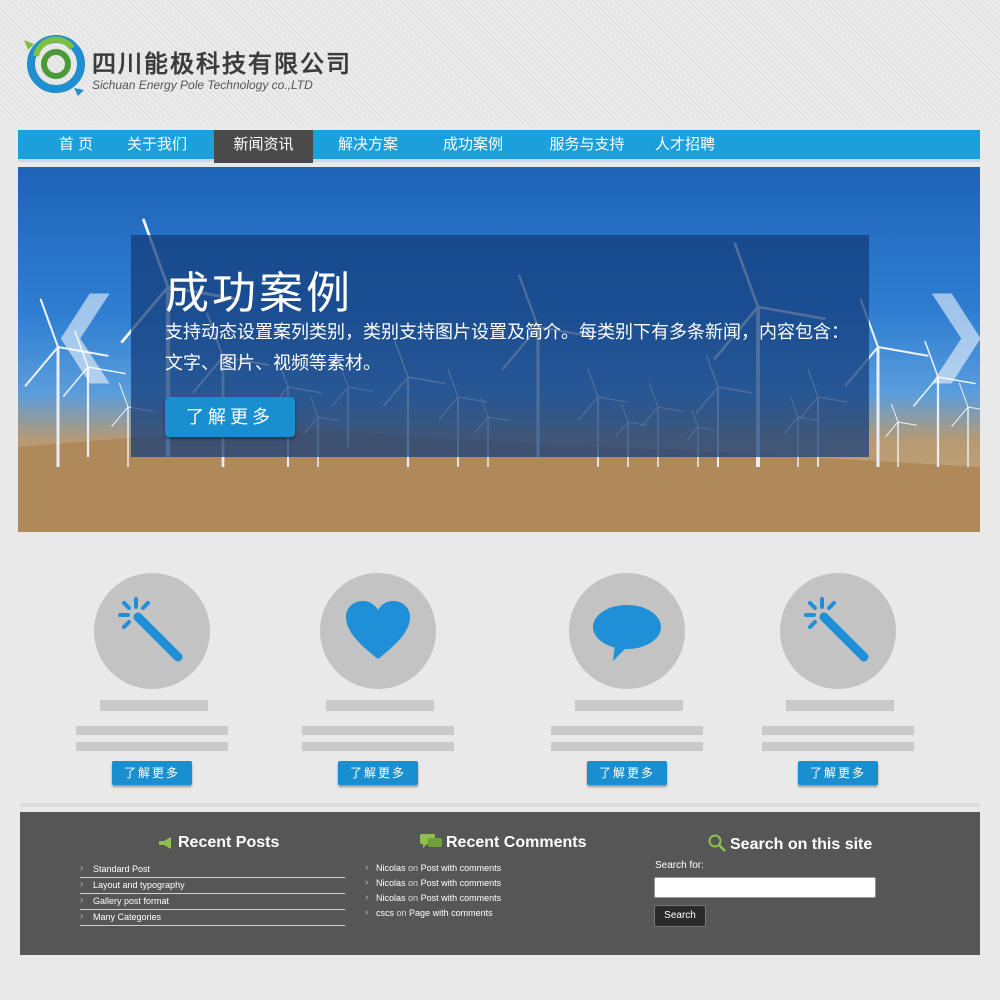  I want to click on nav-item-news: 新闻资讯, so click(263, 146).